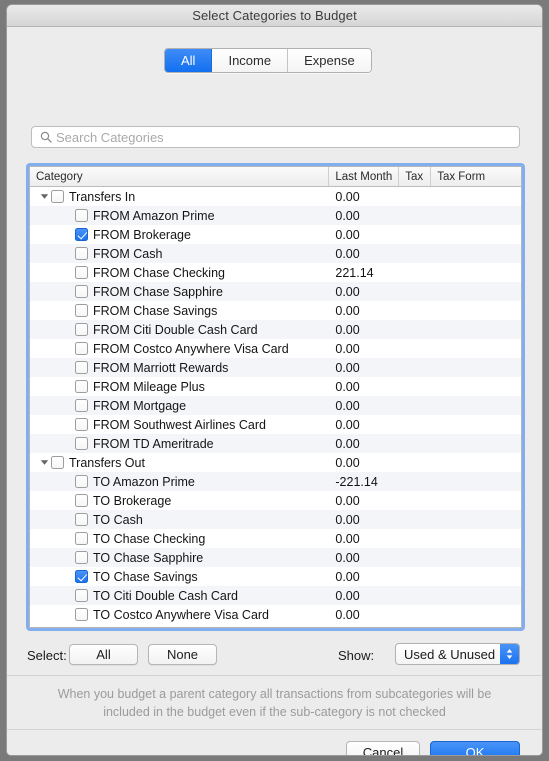 Image resolution: width=549 pixels, height=761 pixels. I want to click on filter-tab-all: All, so click(189, 60).